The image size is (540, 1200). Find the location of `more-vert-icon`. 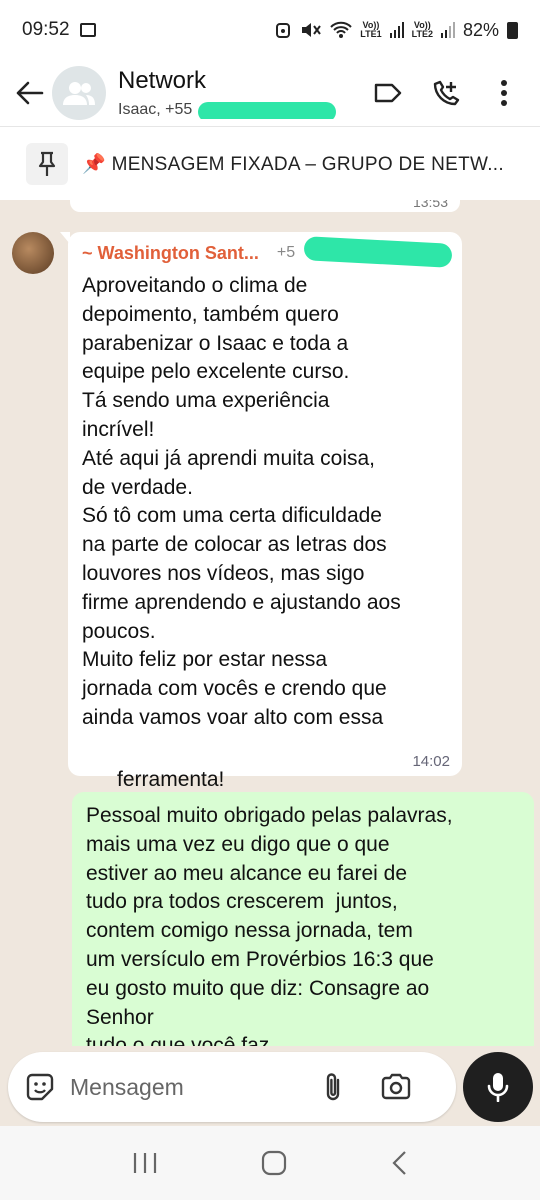

more-vert-icon is located at coordinates (504, 93).